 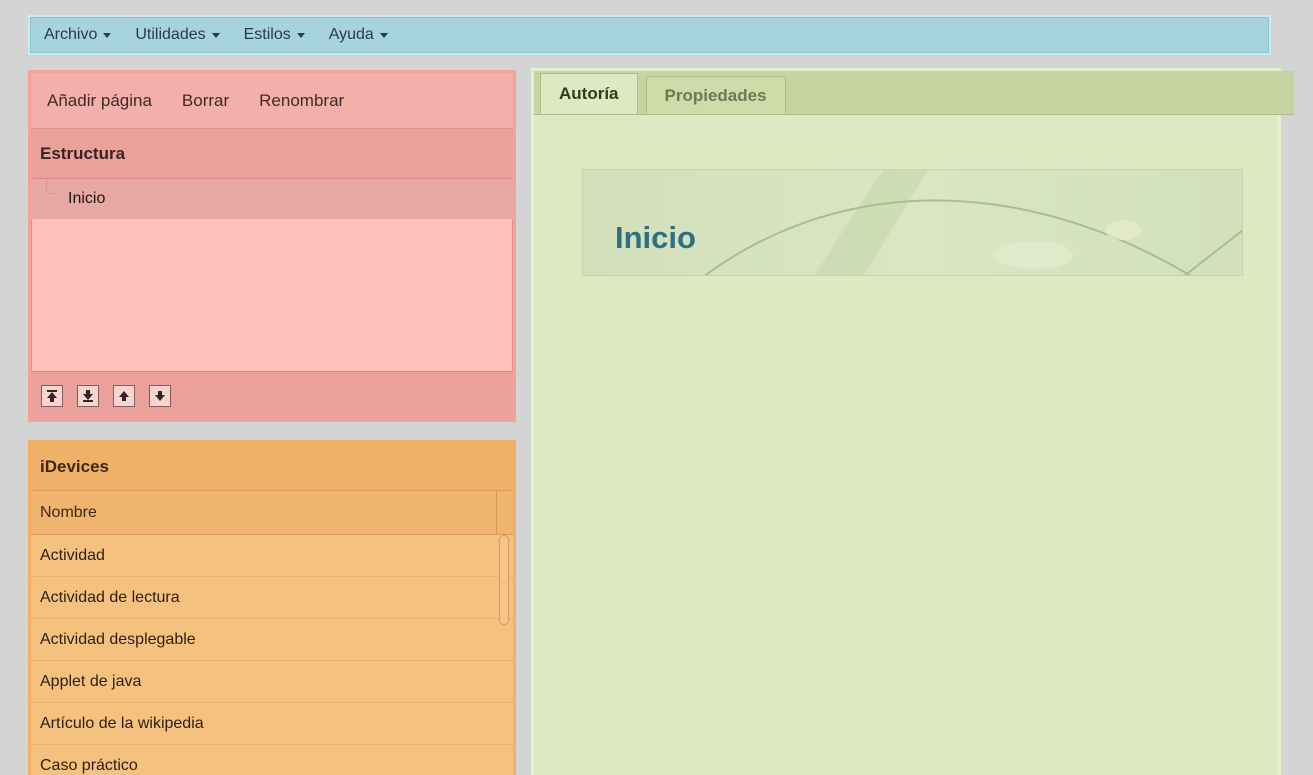 I want to click on idevice-item: Artículo de la wikipedia, so click(x=272, y=724).